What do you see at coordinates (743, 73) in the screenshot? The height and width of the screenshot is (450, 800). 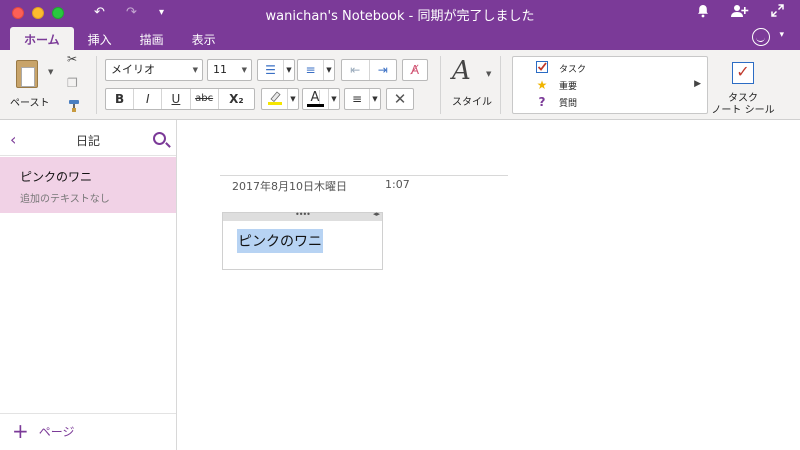 I see `checkbox-icon: ✓` at bounding box center [743, 73].